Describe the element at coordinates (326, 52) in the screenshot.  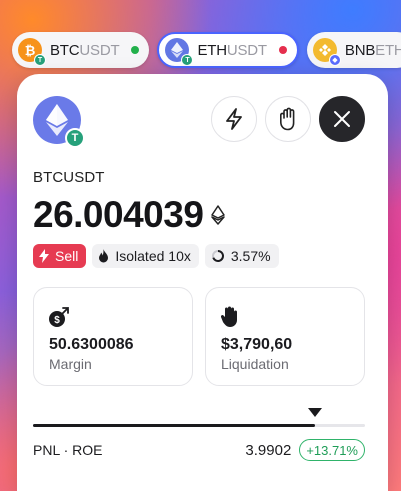
I see `bnb-icon: ◆` at that location.